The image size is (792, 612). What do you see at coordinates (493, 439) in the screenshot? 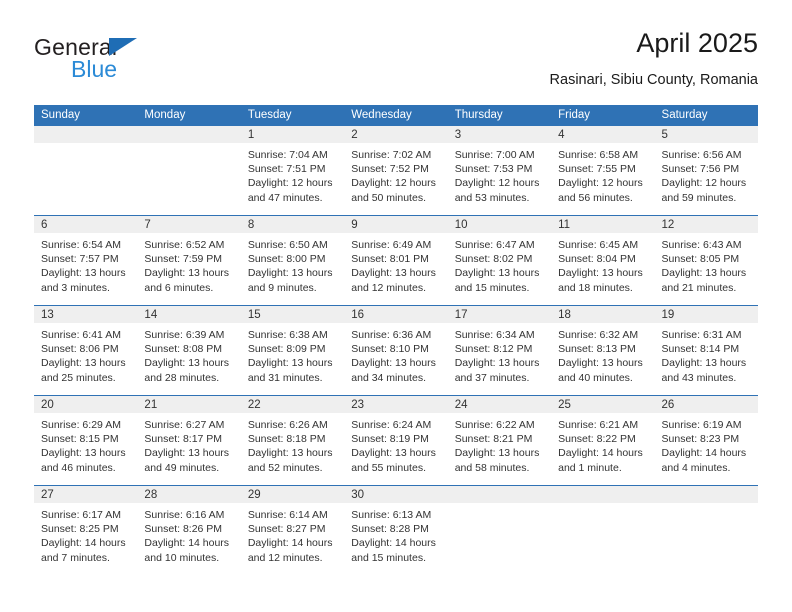
I see `sunset-text: Sunset: 8:21 PM` at bounding box center [493, 439].